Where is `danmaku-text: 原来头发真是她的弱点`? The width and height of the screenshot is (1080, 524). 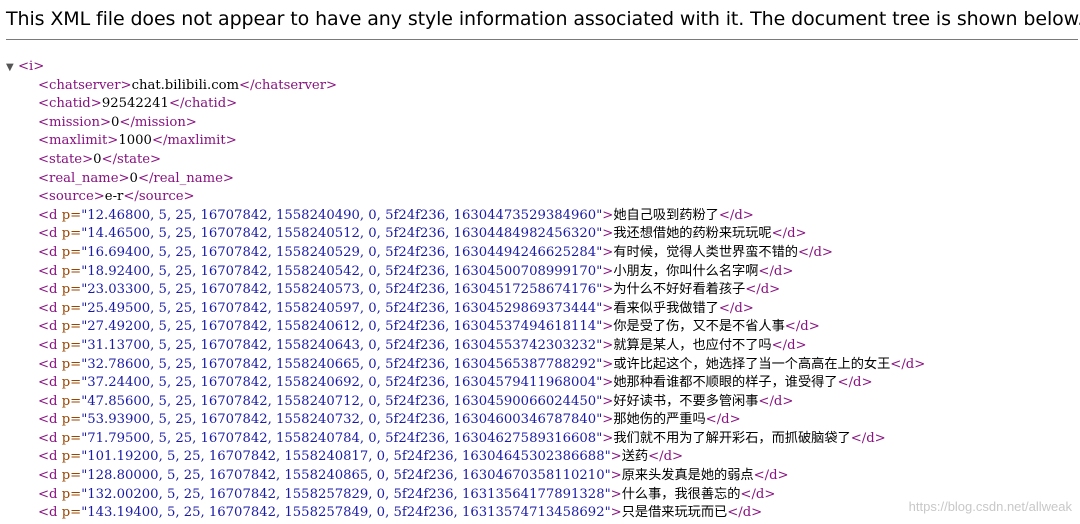
danmaku-text: 原来头发真是她的弱点 is located at coordinates (687, 476).